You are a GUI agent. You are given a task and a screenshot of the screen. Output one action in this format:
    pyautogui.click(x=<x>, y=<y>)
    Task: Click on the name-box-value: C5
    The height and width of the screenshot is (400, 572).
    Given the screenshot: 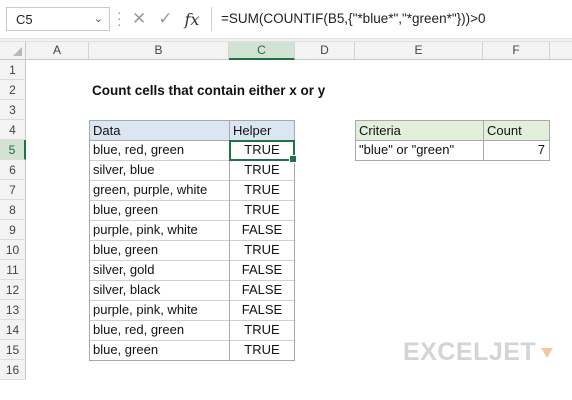 What is the action you would take?
    pyautogui.click(x=24, y=19)
    